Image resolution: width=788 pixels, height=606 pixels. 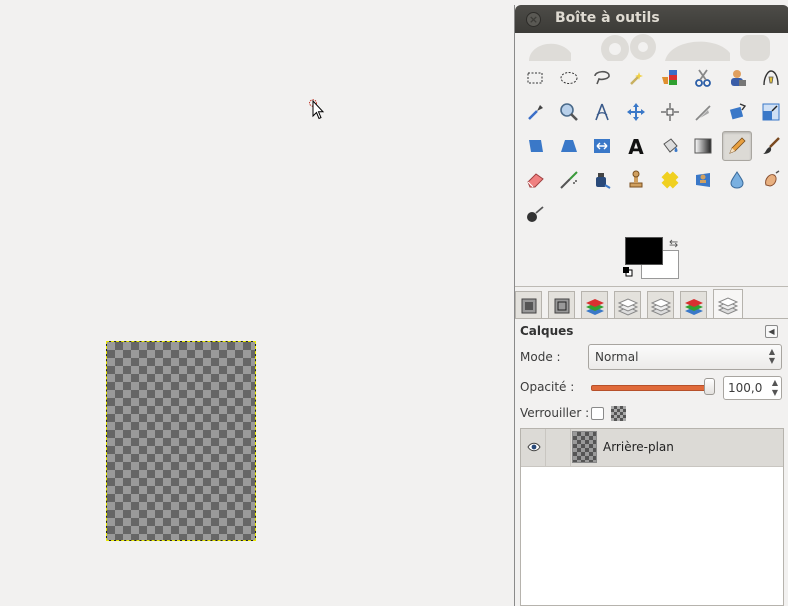 I want to click on smudge-icon, so click(x=771, y=180).